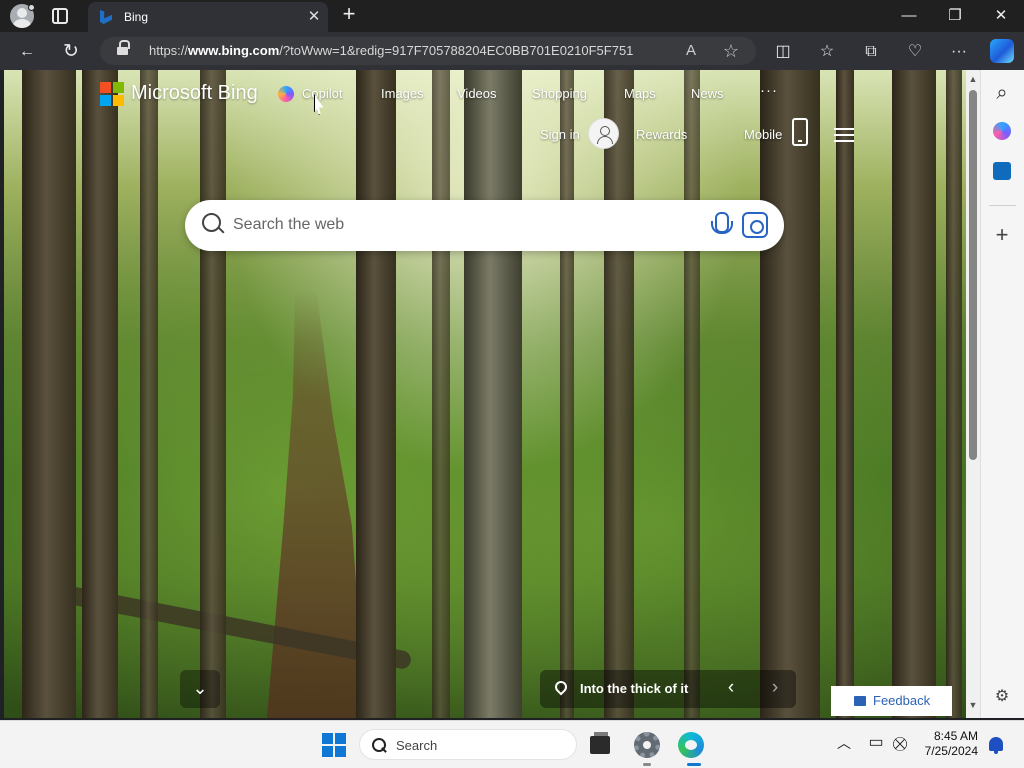  What do you see at coordinates (1002, 394) in the screenshot?
I see `edge-sidebar: ⌕ + ⚙` at bounding box center [1002, 394].